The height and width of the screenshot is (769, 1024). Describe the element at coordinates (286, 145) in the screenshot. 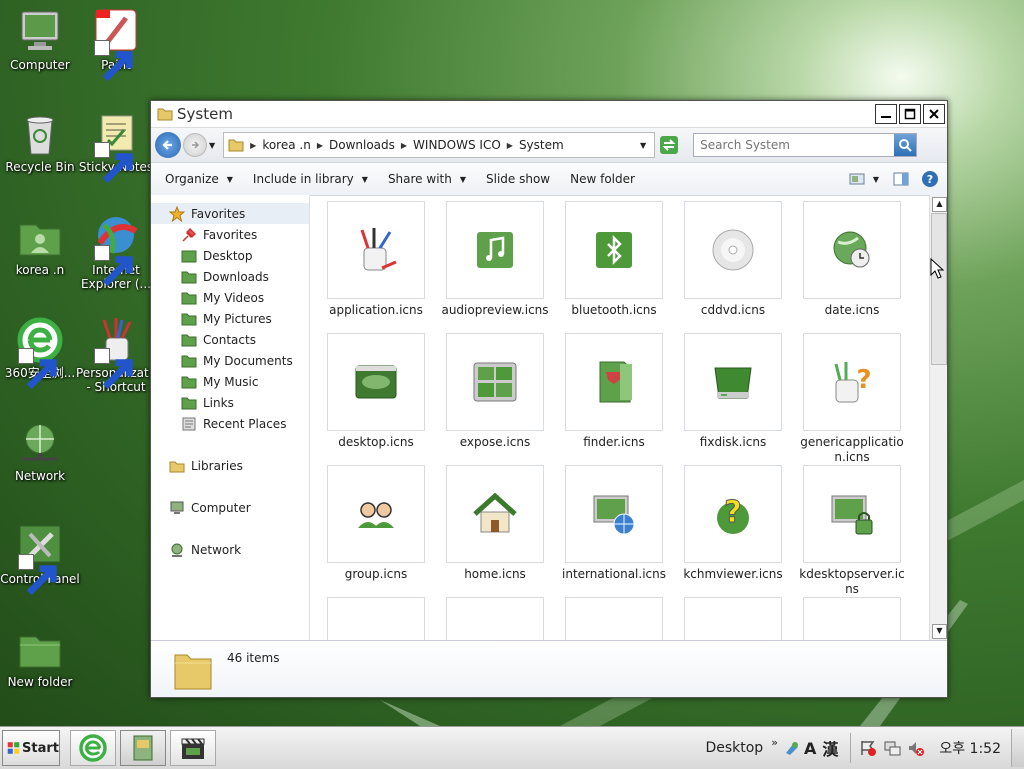

I see `breadcrumb-item: korea .n` at that location.